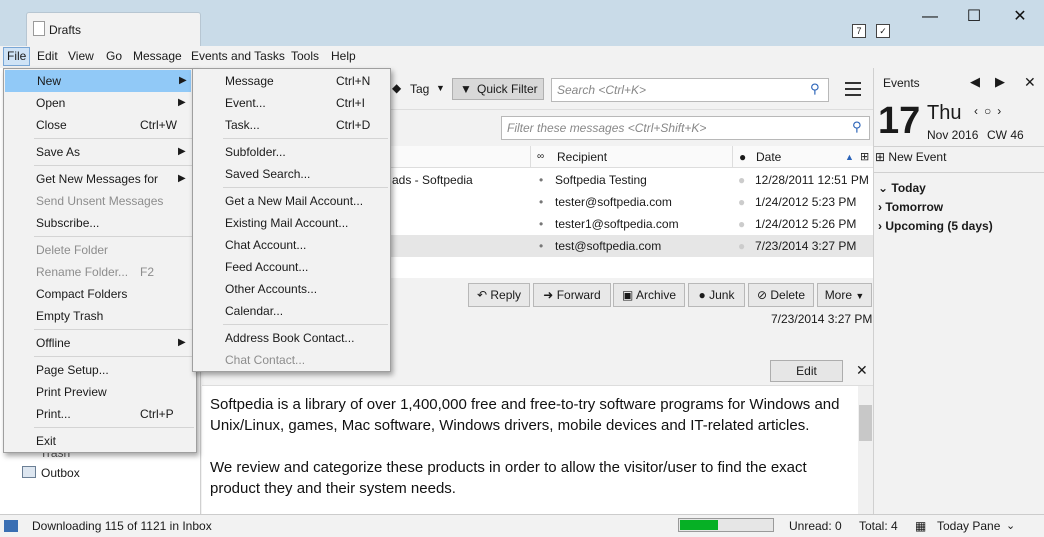  Describe the element at coordinates (47, 56) in the screenshot. I see `menu-edit: Edit` at that location.